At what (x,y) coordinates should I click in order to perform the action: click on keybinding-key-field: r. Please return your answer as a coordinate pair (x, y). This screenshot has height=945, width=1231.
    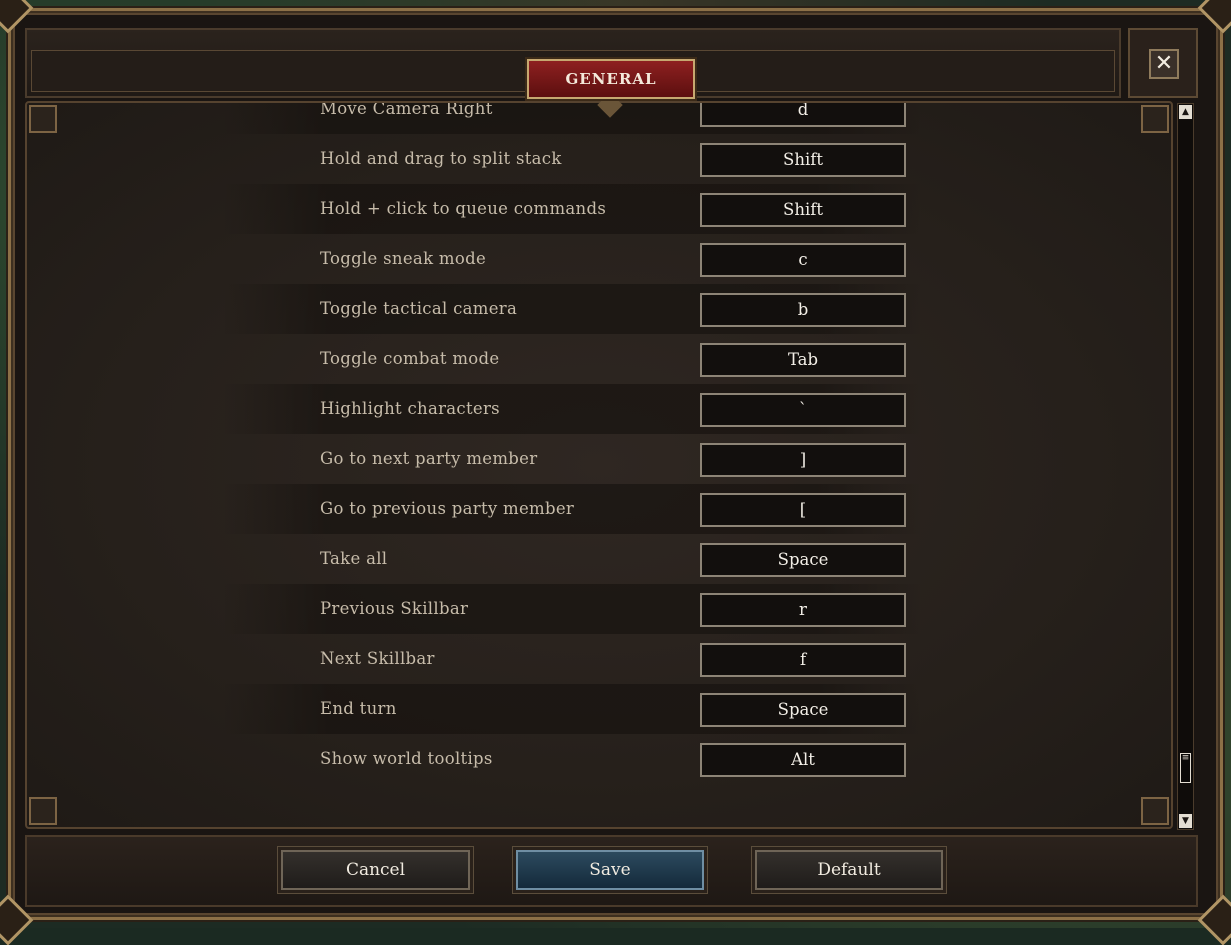
    Looking at the image, I should click on (803, 610).